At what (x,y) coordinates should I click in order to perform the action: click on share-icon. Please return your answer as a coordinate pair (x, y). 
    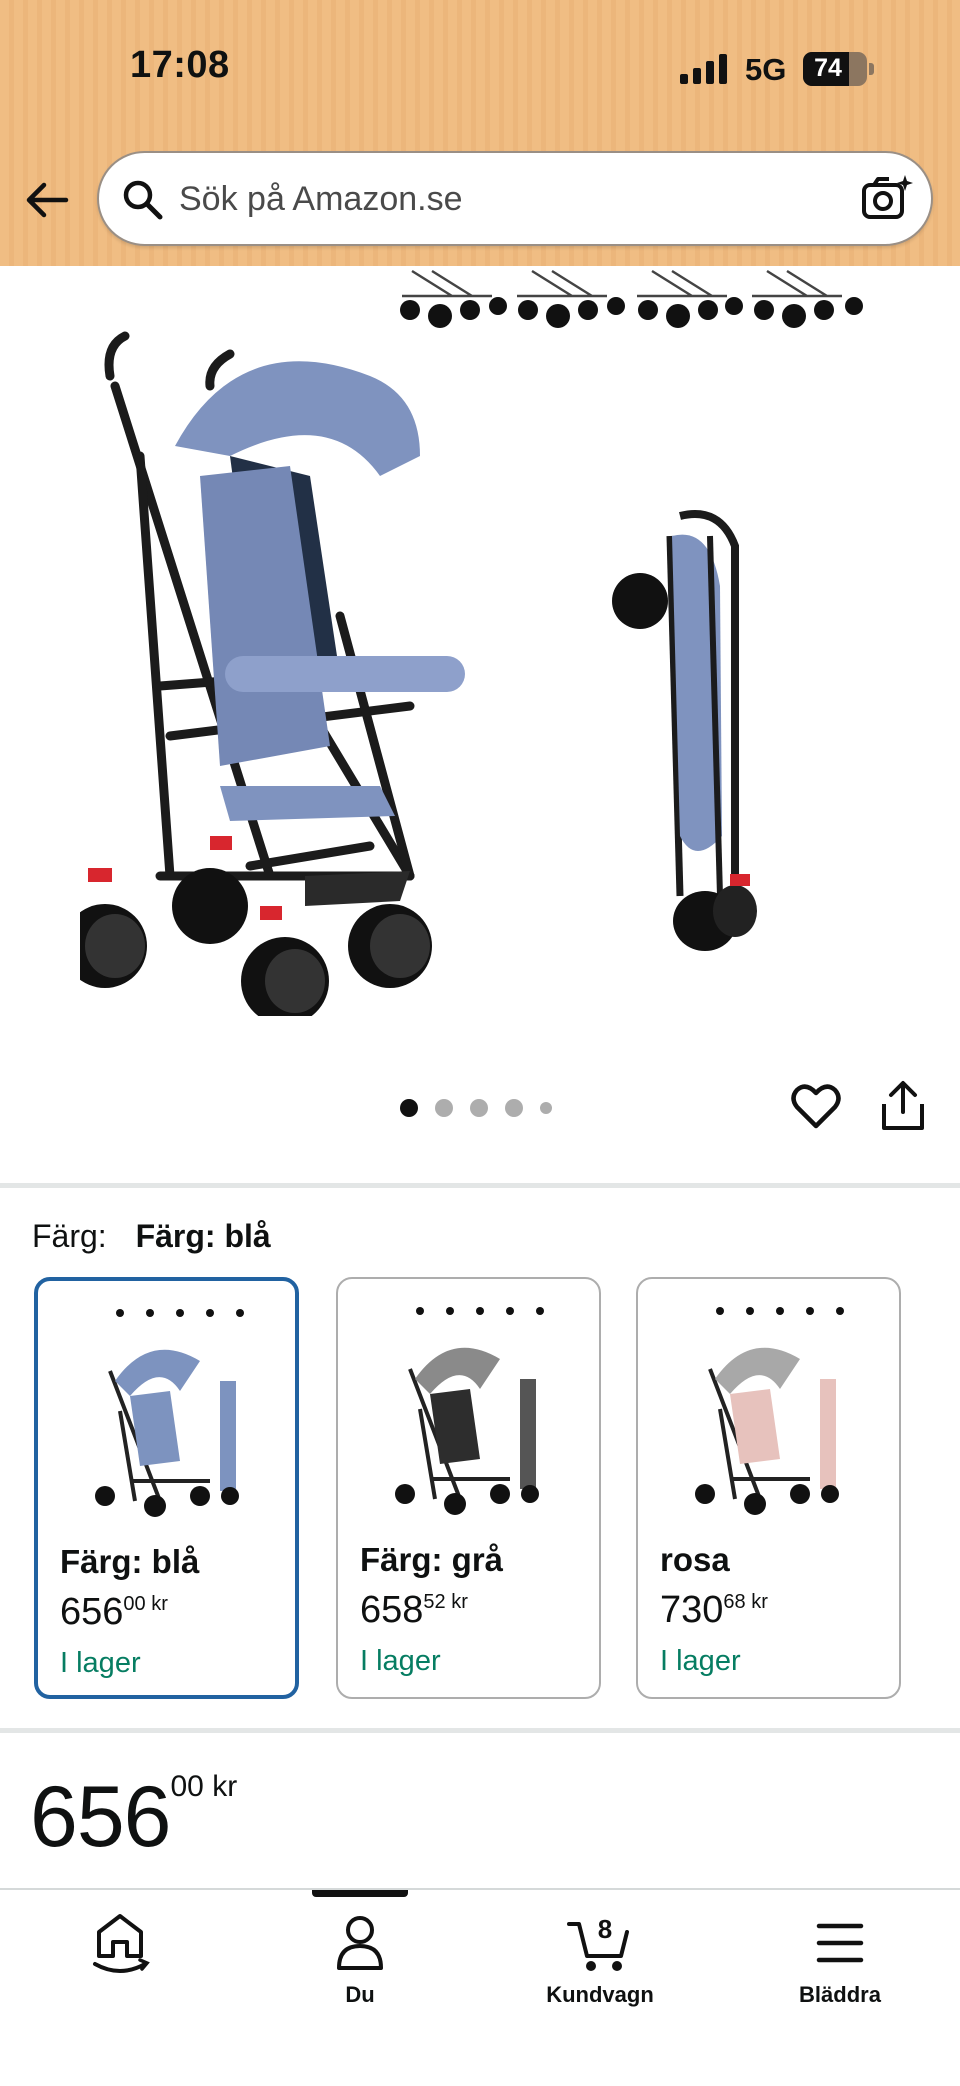
    Looking at the image, I should click on (903, 1106).